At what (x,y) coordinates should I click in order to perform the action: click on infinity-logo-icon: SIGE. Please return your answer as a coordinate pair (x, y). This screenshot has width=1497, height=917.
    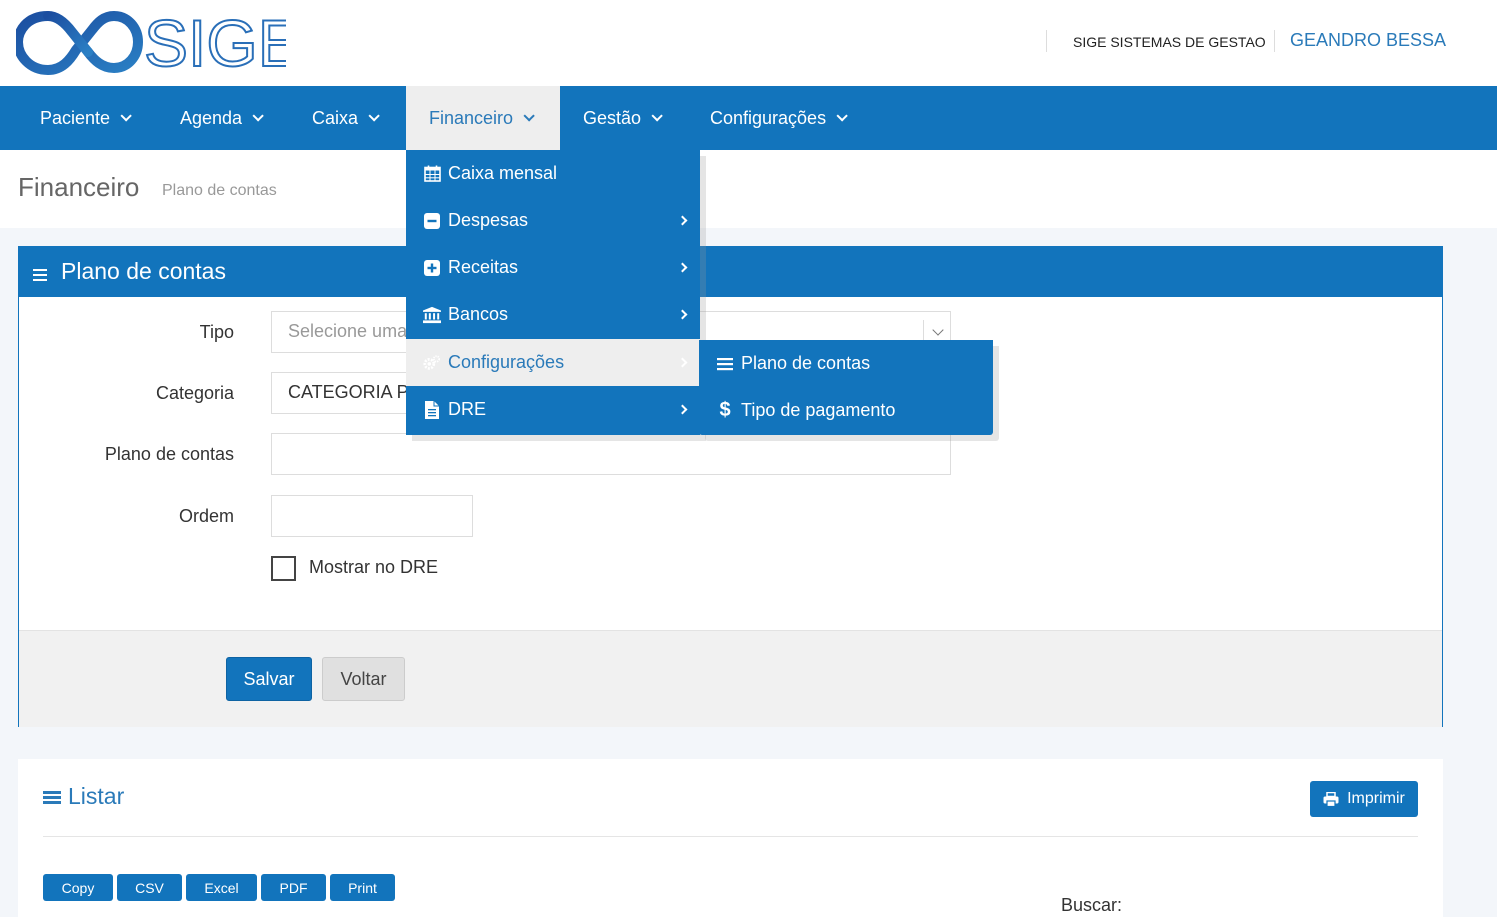
    Looking at the image, I should click on (157, 43).